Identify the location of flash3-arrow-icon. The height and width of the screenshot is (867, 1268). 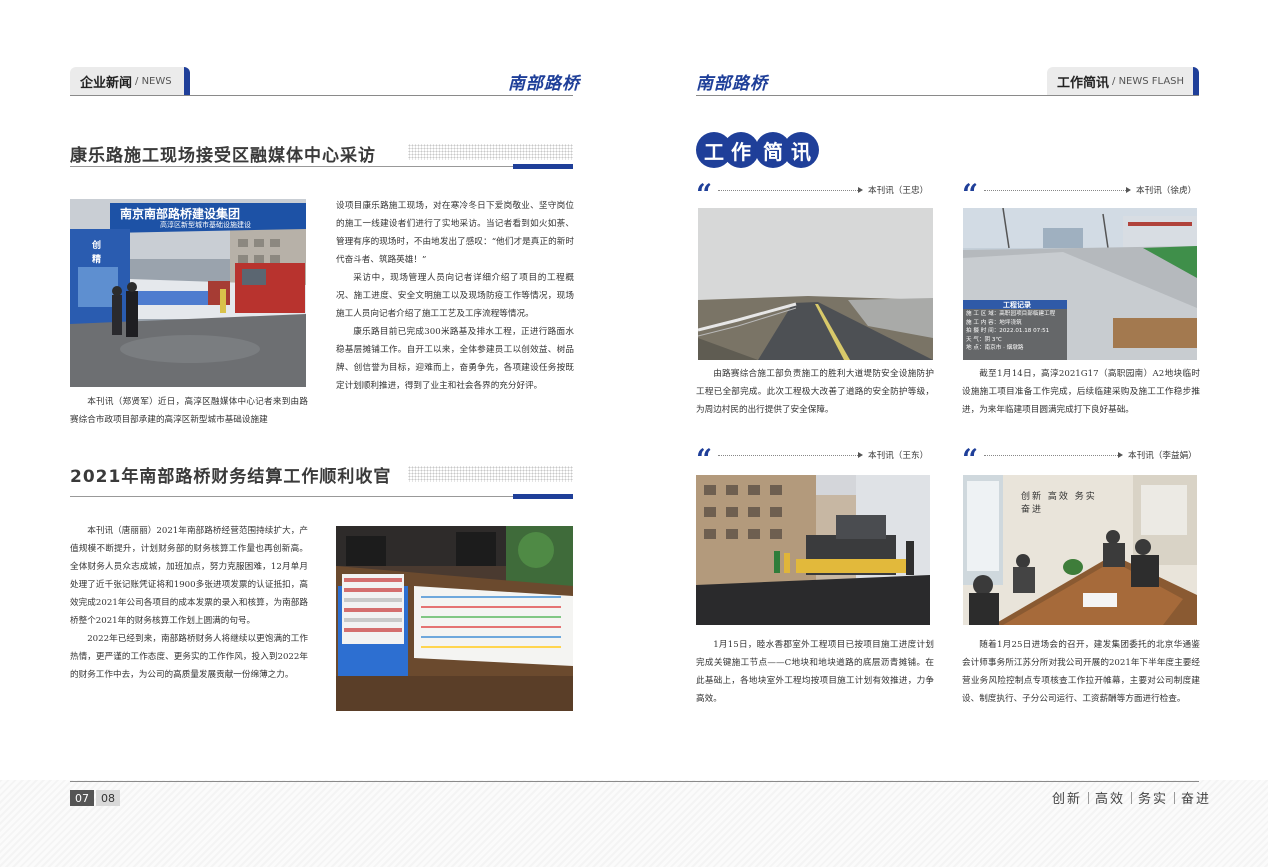
(860, 455).